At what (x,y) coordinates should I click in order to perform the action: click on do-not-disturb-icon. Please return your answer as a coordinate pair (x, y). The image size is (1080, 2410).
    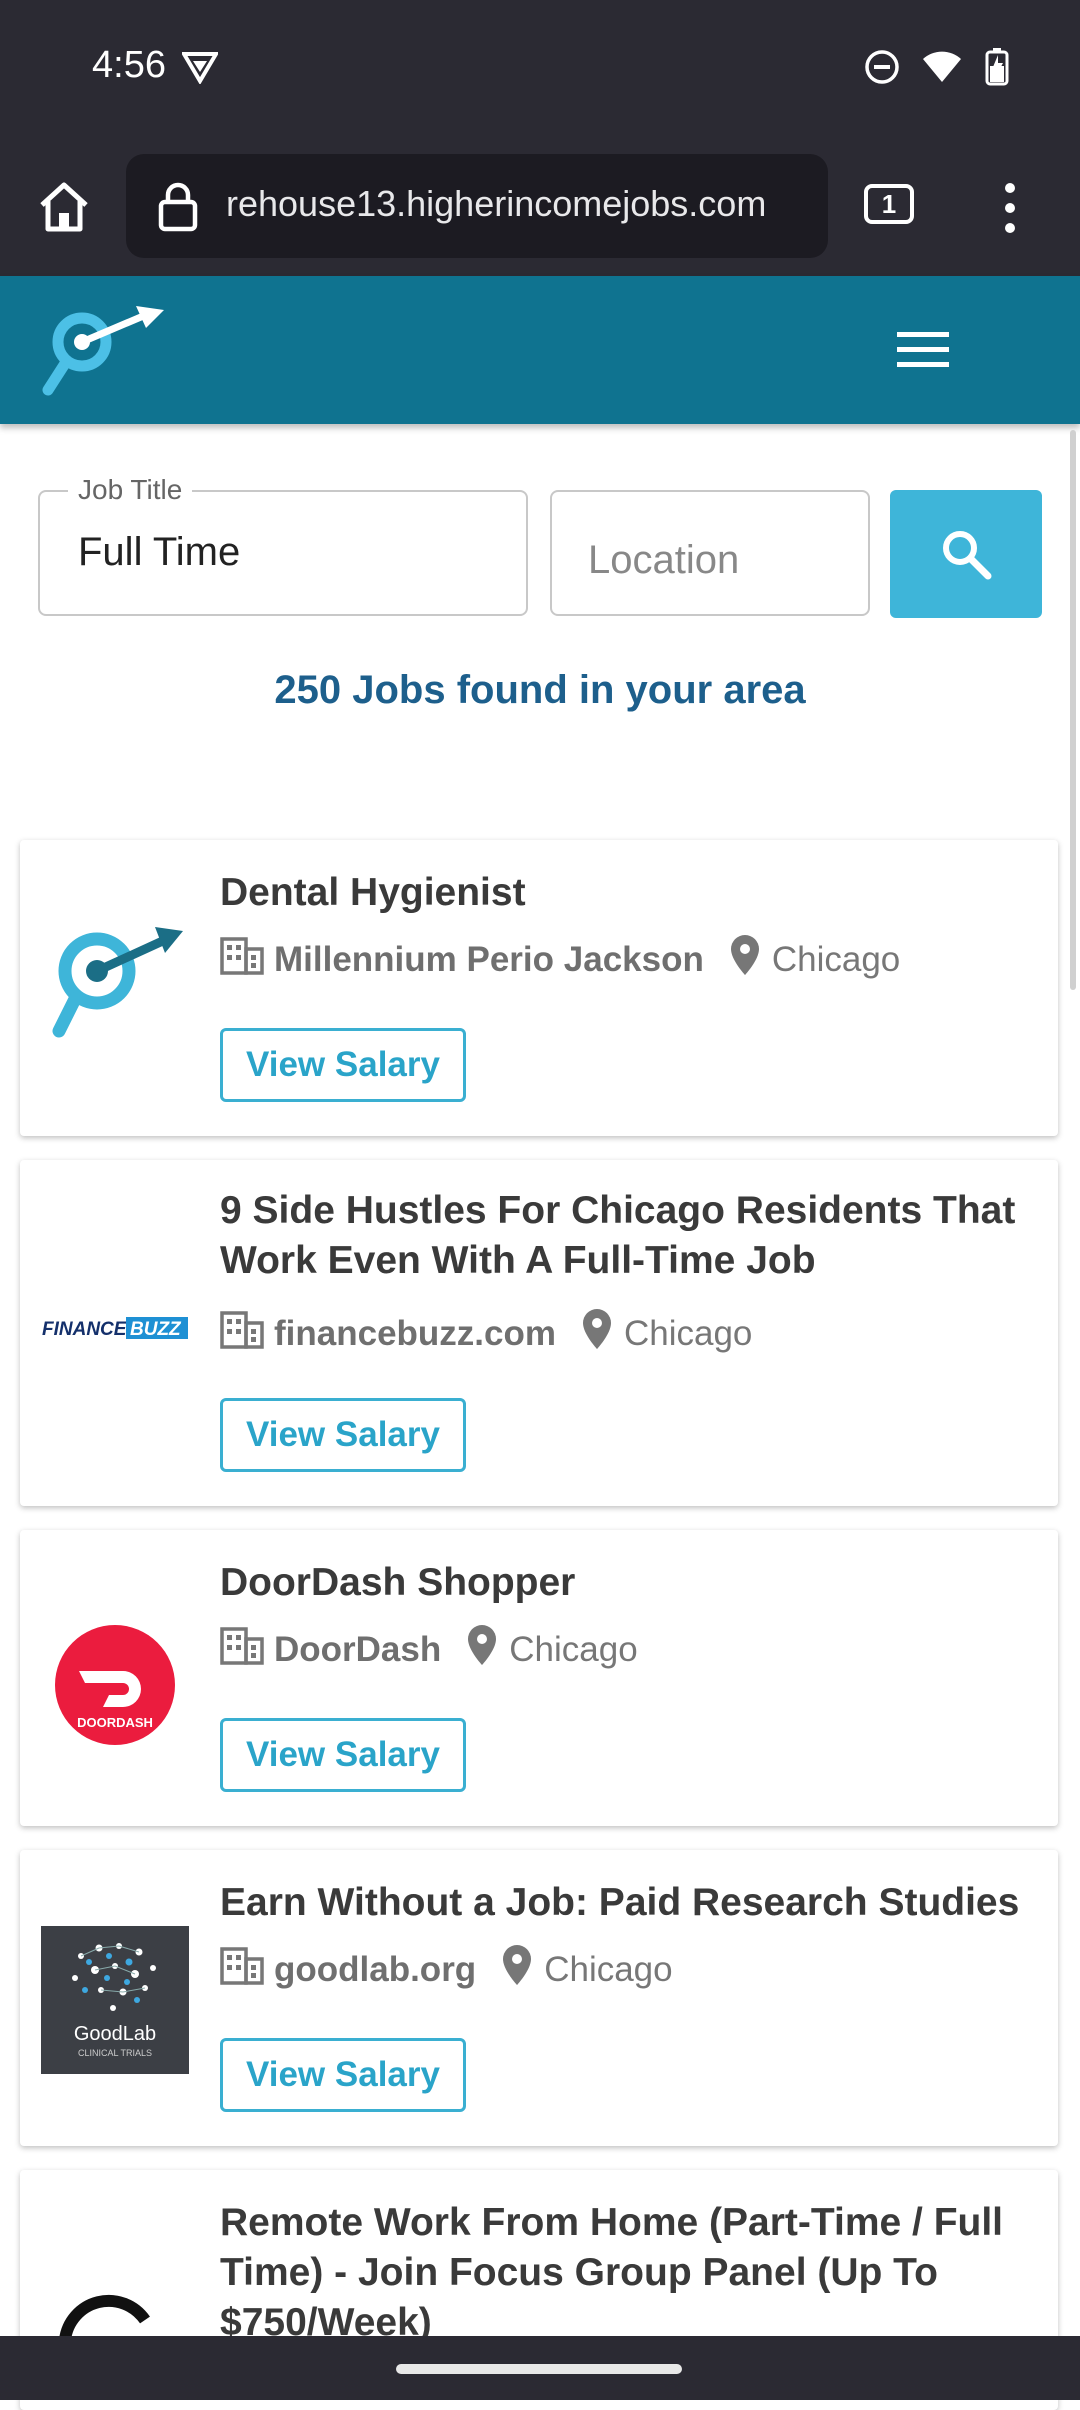
    Looking at the image, I should click on (882, 69).